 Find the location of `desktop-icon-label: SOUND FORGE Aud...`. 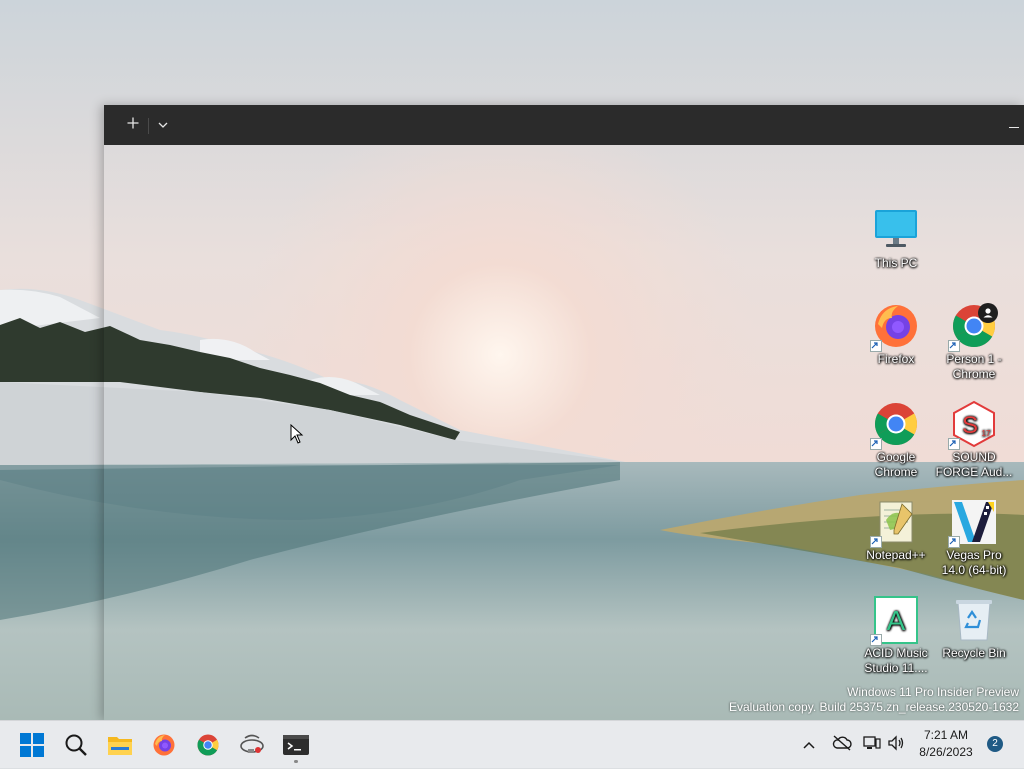

desktop-icon-label: SOUND FORGE Aud... is located at coordinates (974, 464).